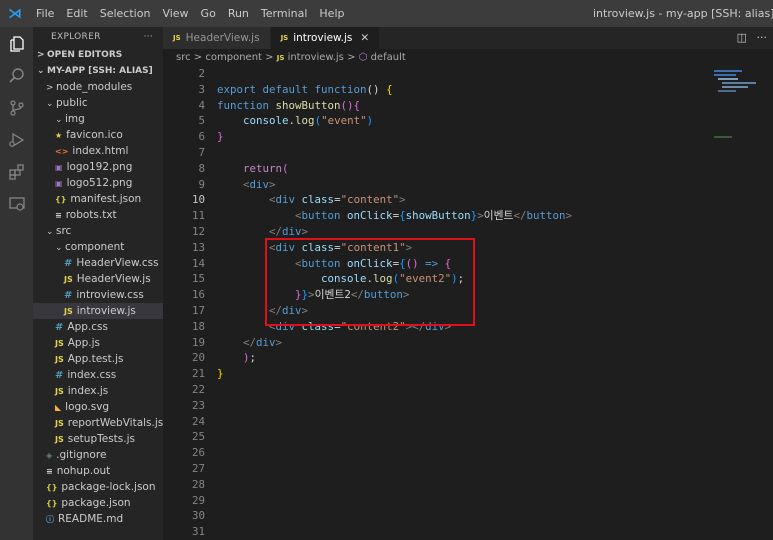 The image size is (773, 540). What do you see at coordinates (98, 167) in the screenshot?
I see `tree-item-logo192-png: ▣ logo192.png` at bounding box center [98, 167].